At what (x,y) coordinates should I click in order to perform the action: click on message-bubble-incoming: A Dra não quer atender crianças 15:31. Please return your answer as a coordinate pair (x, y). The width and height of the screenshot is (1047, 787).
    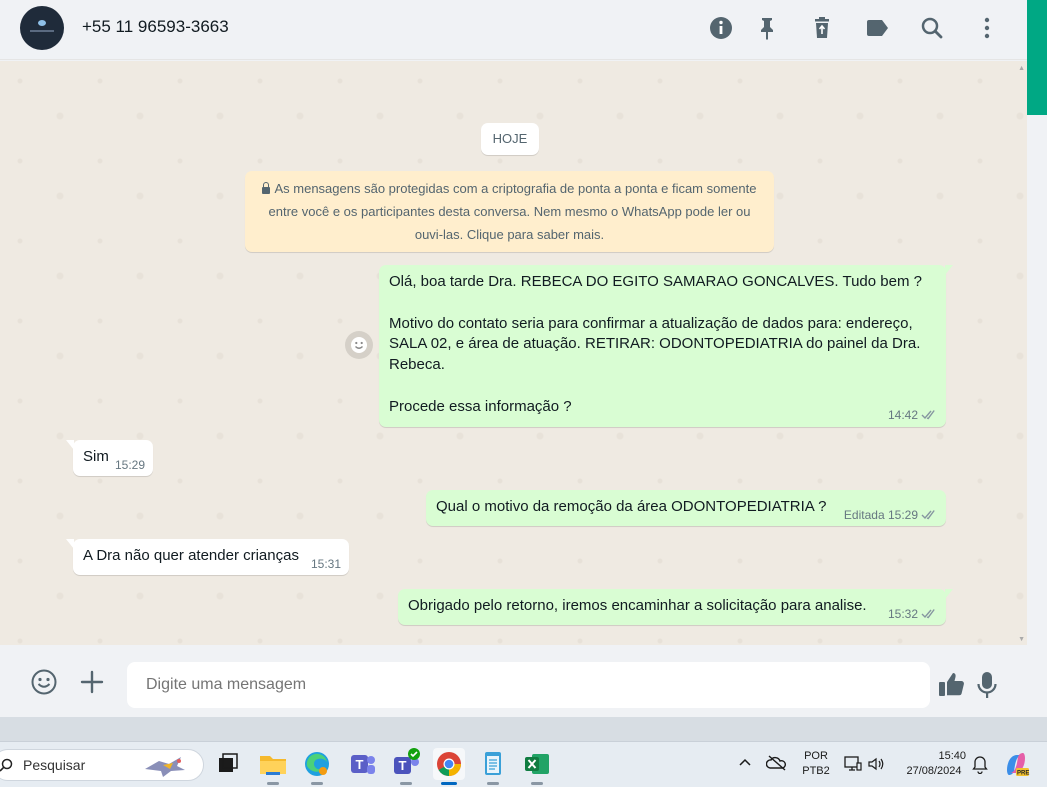
    Looking at the image, I should click on (207, 557).